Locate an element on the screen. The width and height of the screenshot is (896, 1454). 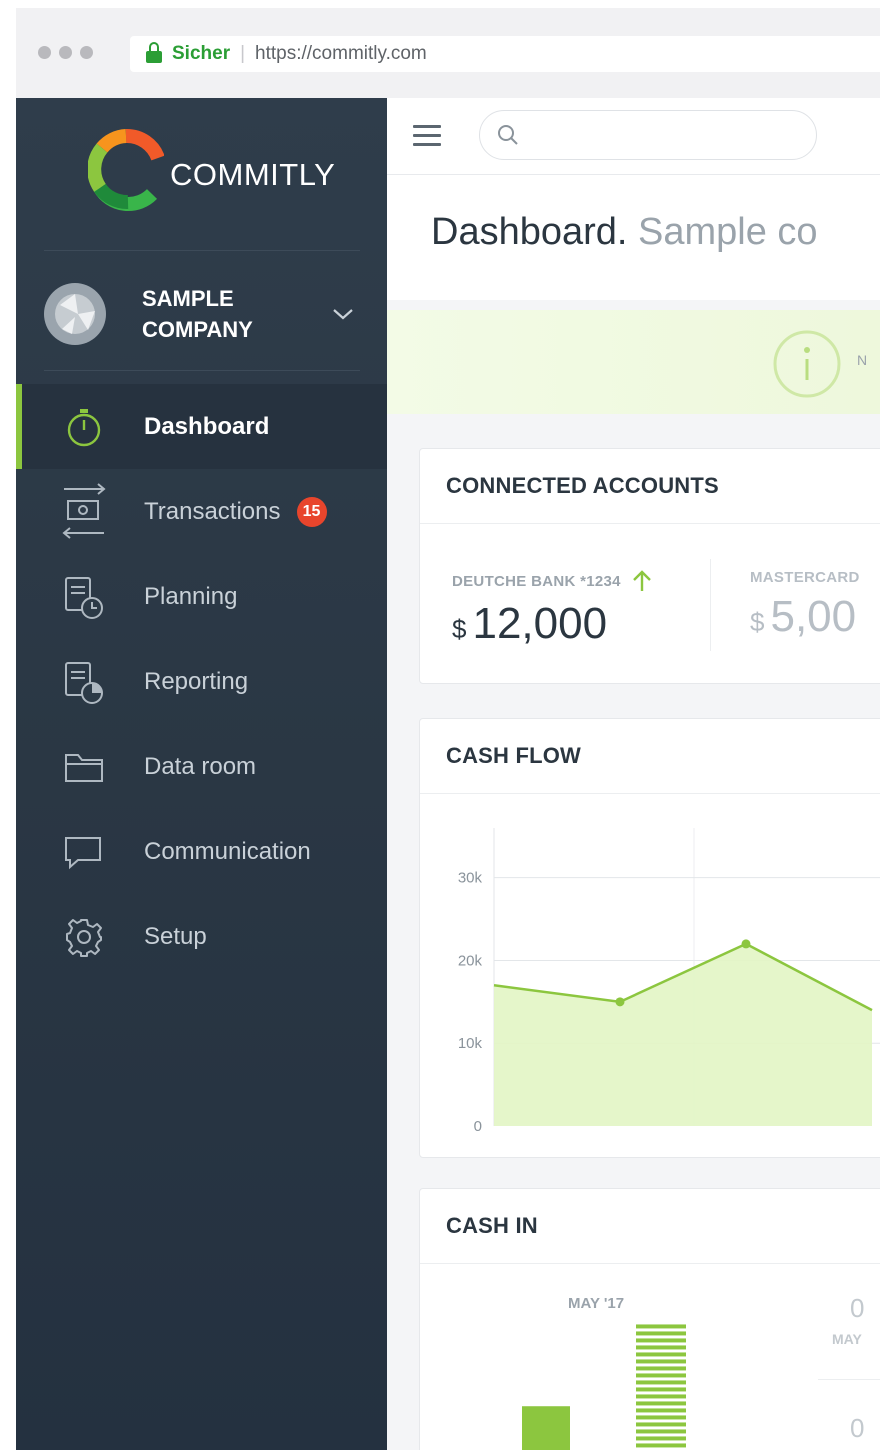
page-title-main: Dashboard. is located at coordinates (529, 232).